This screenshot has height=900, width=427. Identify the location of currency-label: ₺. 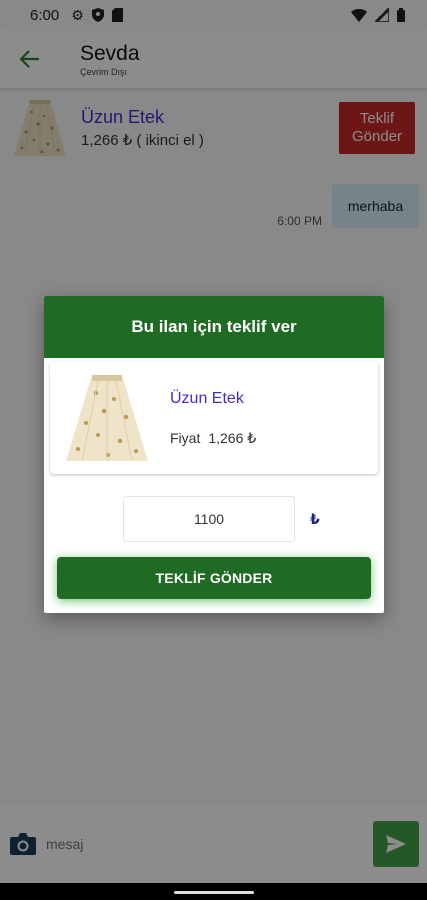
(315, 518).